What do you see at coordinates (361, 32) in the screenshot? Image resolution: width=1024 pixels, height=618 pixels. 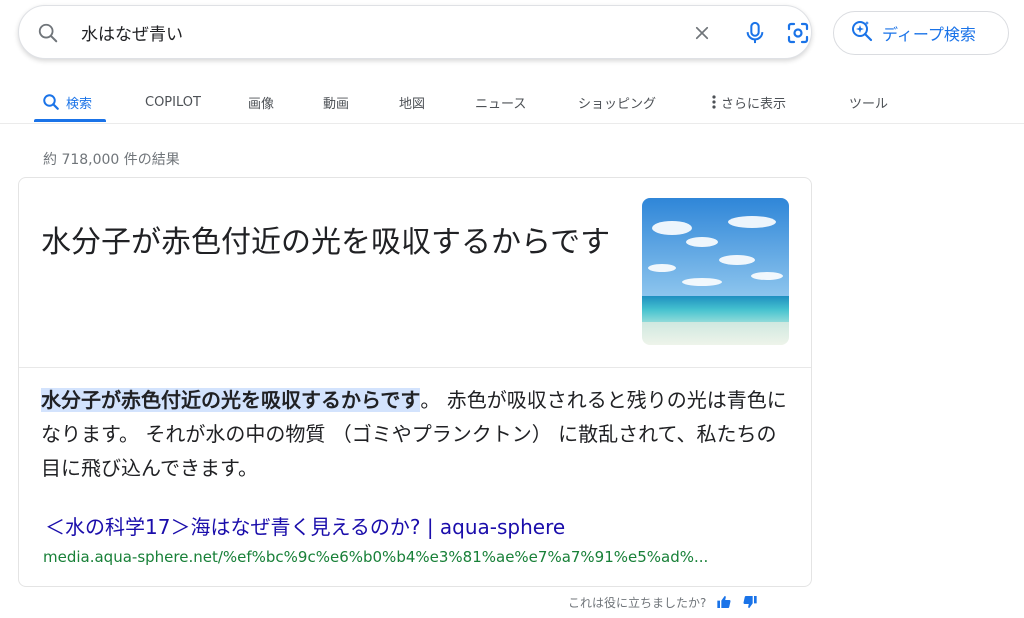 I see `search-input` at bounding box center [361, 32].